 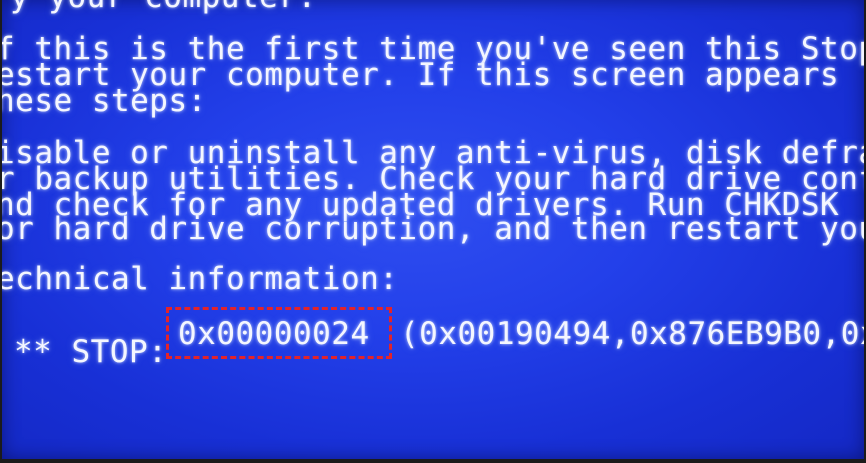 I want to click on stop-line: ** STOP:, so click(x=94, y=352).